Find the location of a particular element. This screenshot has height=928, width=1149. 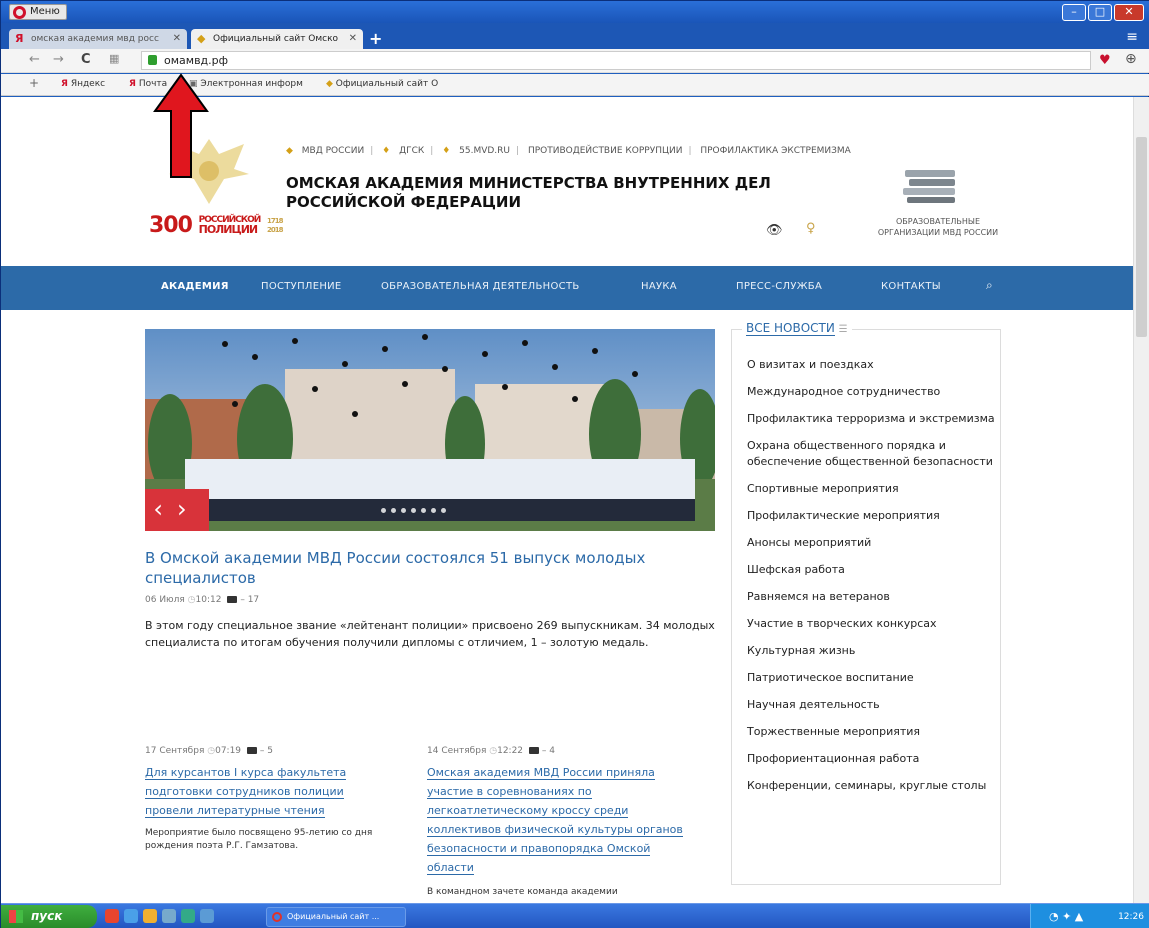

link-mvd-russia: МВД РОССИИ is located at coordinates (333, 151).